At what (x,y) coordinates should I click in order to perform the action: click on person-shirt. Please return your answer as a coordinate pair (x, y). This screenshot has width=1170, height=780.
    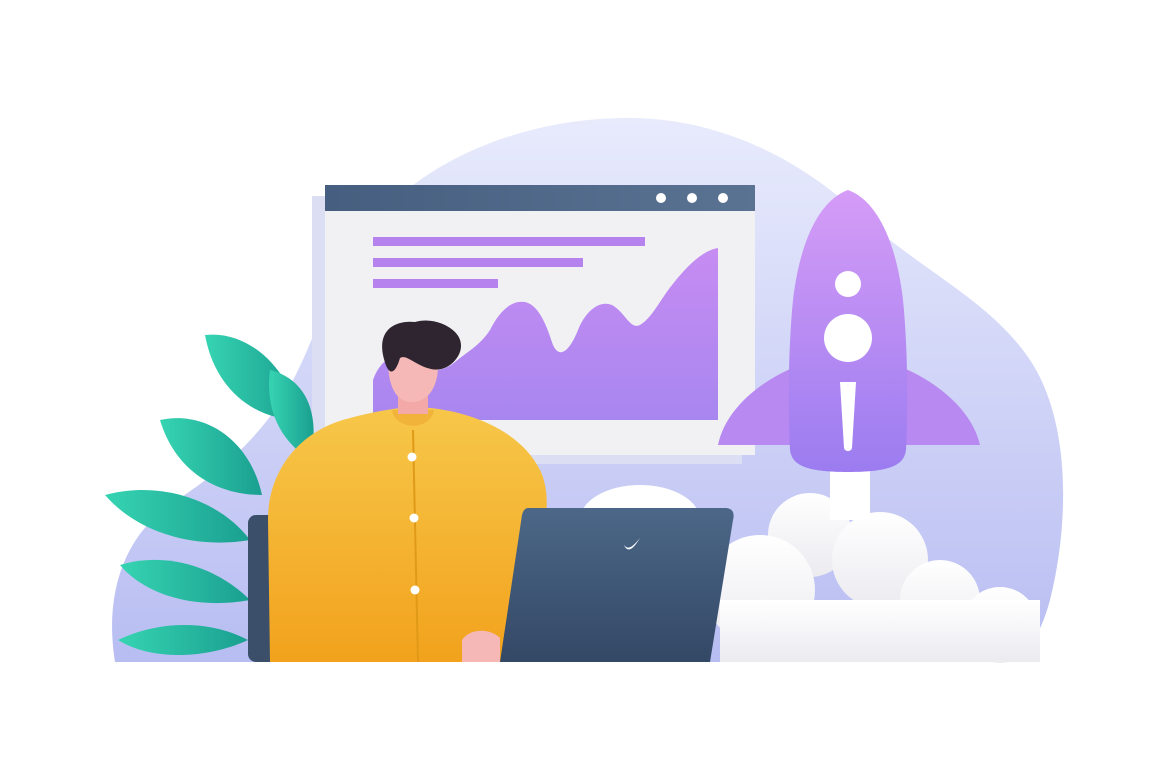
    Looking at the image, I should click on (407, 534).